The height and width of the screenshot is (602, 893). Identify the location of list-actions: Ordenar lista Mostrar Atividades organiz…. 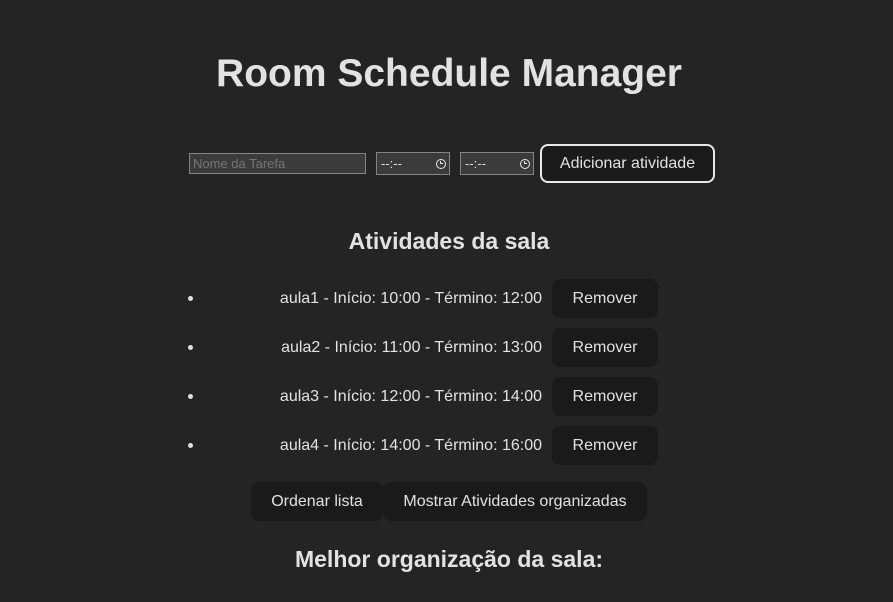
(449, 501).